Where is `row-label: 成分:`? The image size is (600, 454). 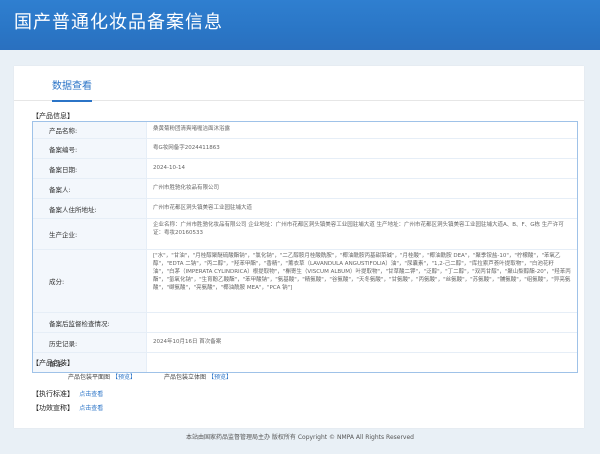 row-label: 成分: is located at coordinates (90, 281).